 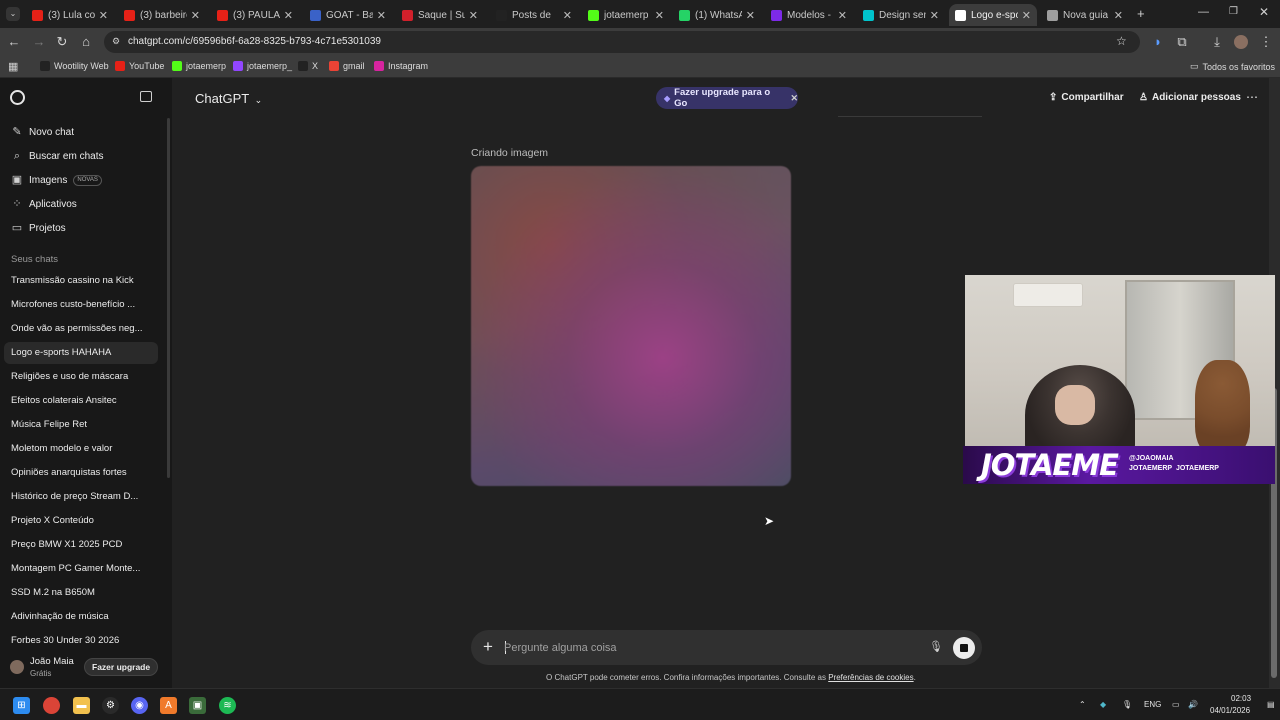 I want to click on bookmark-item: X, so click(x=308, y=66).